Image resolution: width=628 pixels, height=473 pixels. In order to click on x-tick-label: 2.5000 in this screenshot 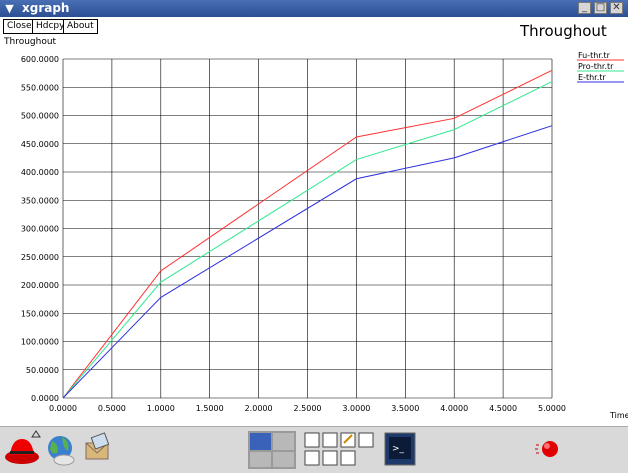, I will do `click(308, 408)`.